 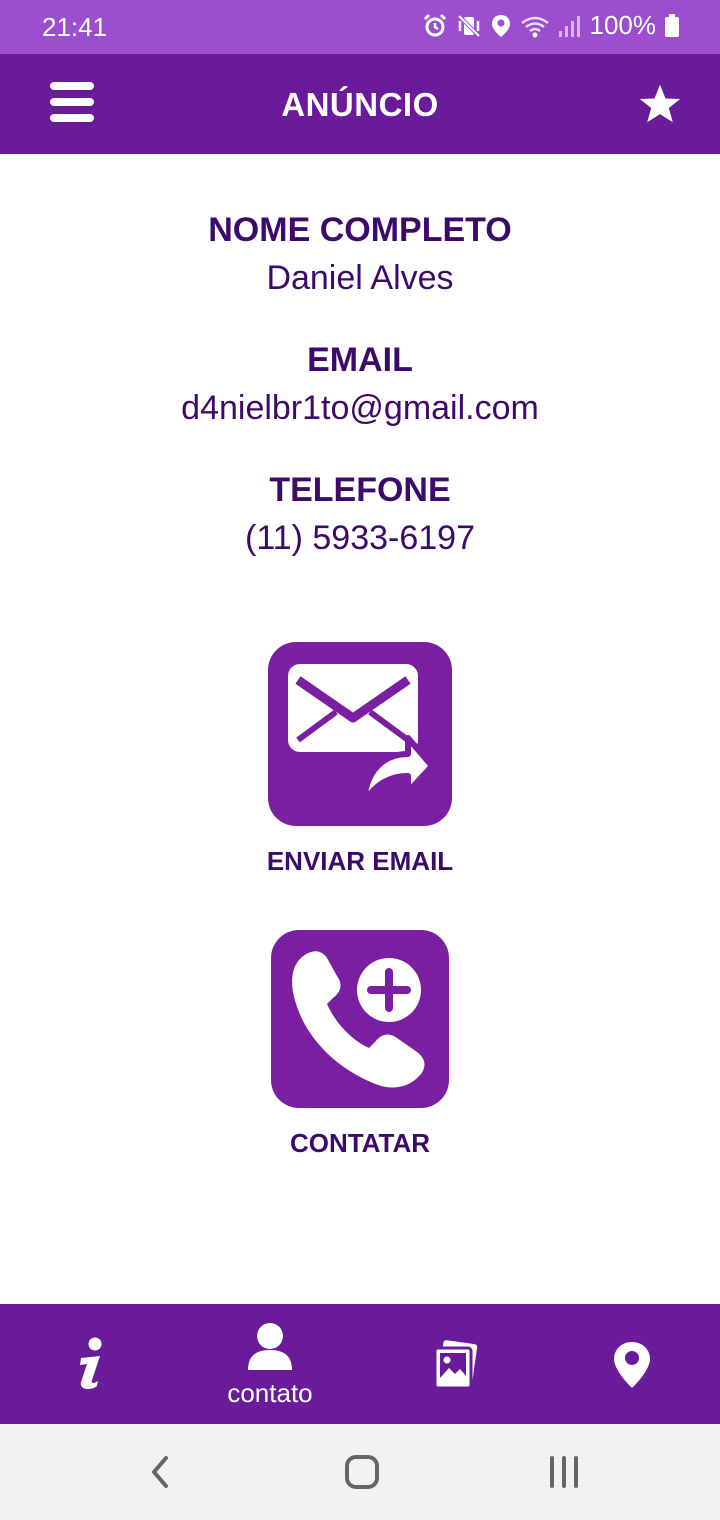 I want to click on send-email-label: ENVIAR EMAIL, so click(x=360, y=861).